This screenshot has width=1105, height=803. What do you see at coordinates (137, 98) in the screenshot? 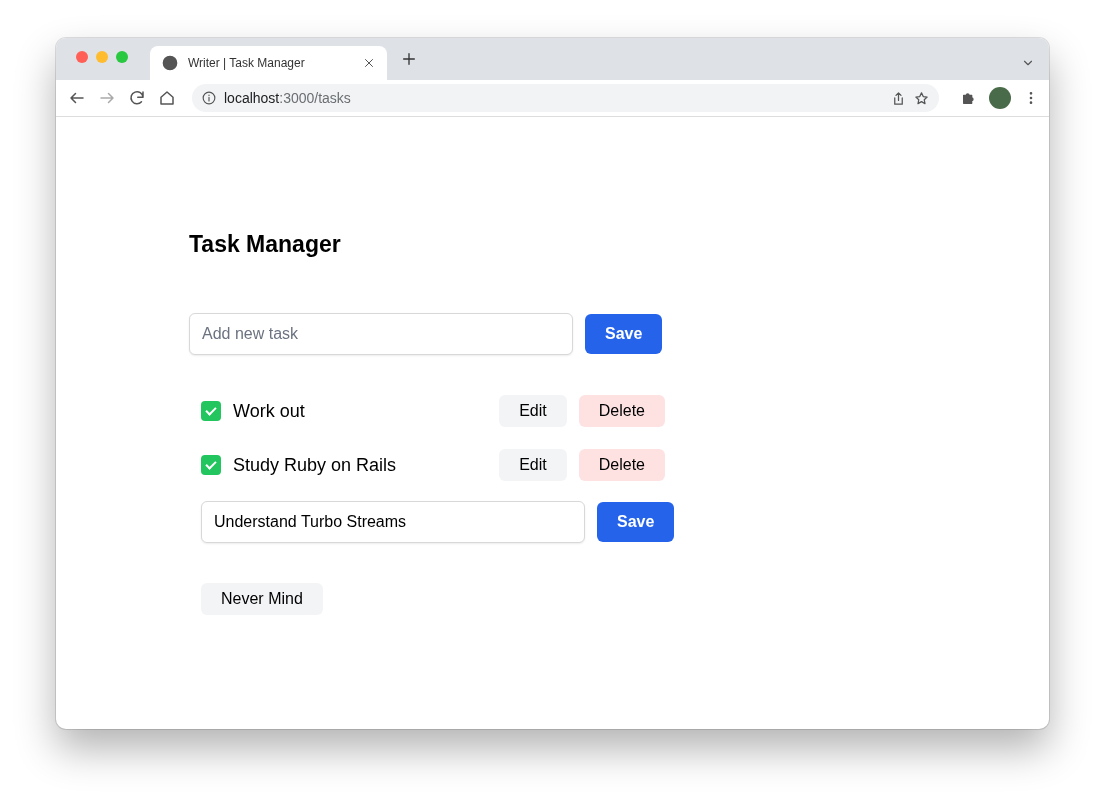
I see `reload-icon` at bounding box center [137, 98].